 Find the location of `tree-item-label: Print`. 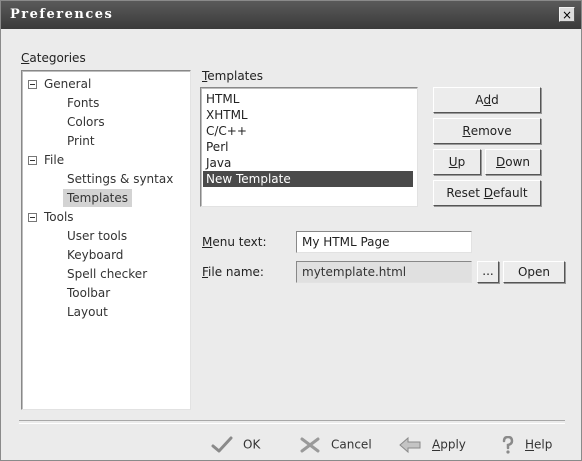

tree-item-label: Print is located at coordinates (81, 141).